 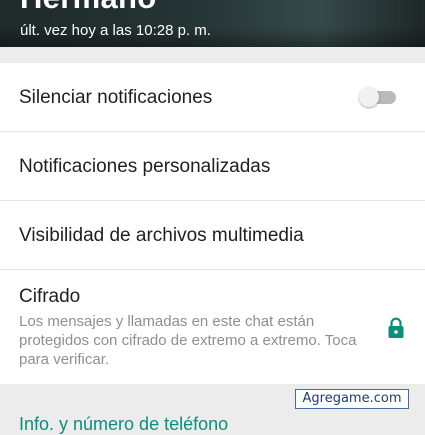 What do you see at coordinates (212, 23) in the screenshot?
I see `contact-header: Hermano últ. vez hoy a las 10:28 p. m.` at bounding box center [212, 23].